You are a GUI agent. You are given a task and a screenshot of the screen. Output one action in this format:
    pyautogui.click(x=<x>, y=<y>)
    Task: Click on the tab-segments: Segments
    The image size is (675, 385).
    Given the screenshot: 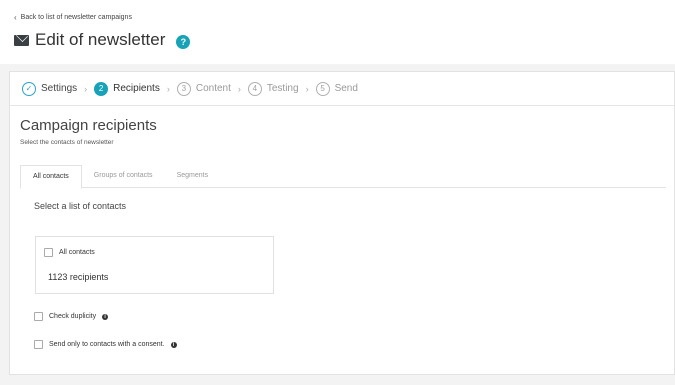 What is the action you would take?
    pyautogui.click(x=193, y=176)
    